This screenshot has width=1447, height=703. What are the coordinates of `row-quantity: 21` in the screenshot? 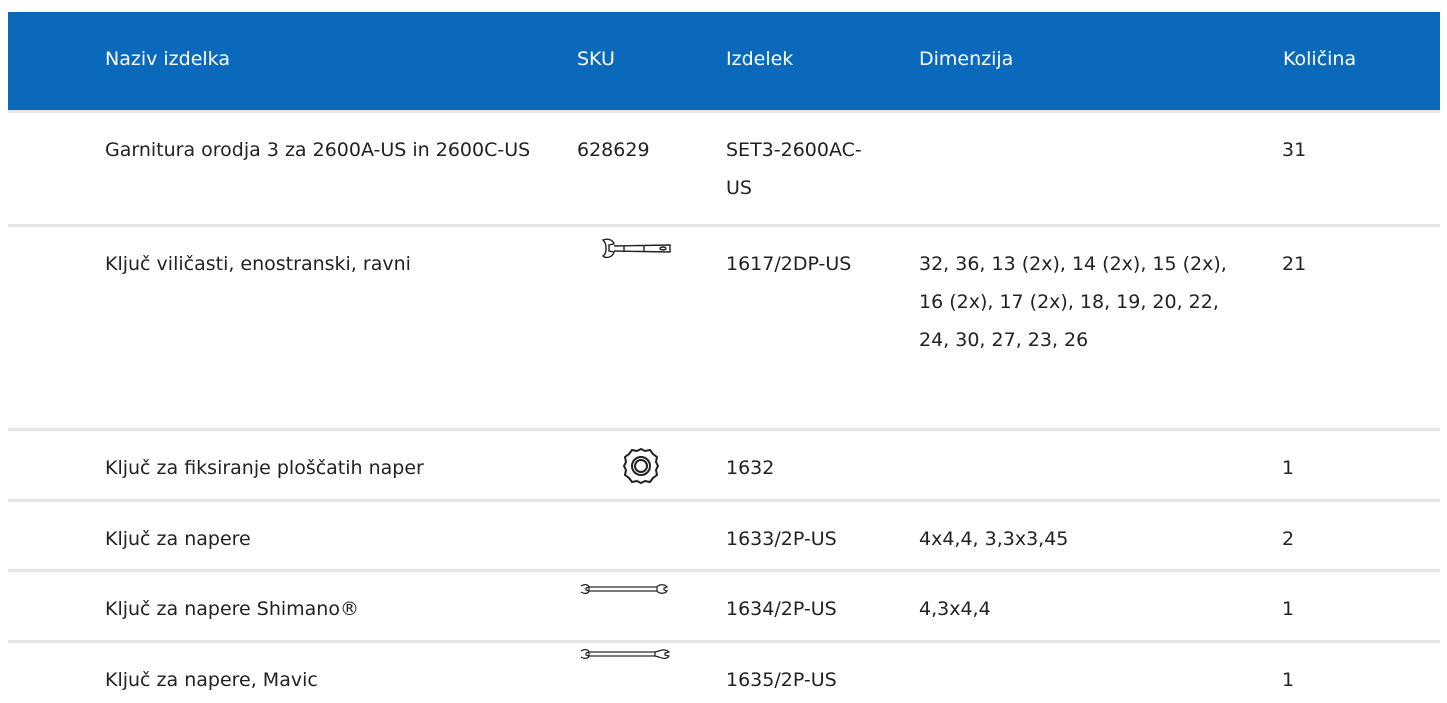 It's located at (1294, 264).